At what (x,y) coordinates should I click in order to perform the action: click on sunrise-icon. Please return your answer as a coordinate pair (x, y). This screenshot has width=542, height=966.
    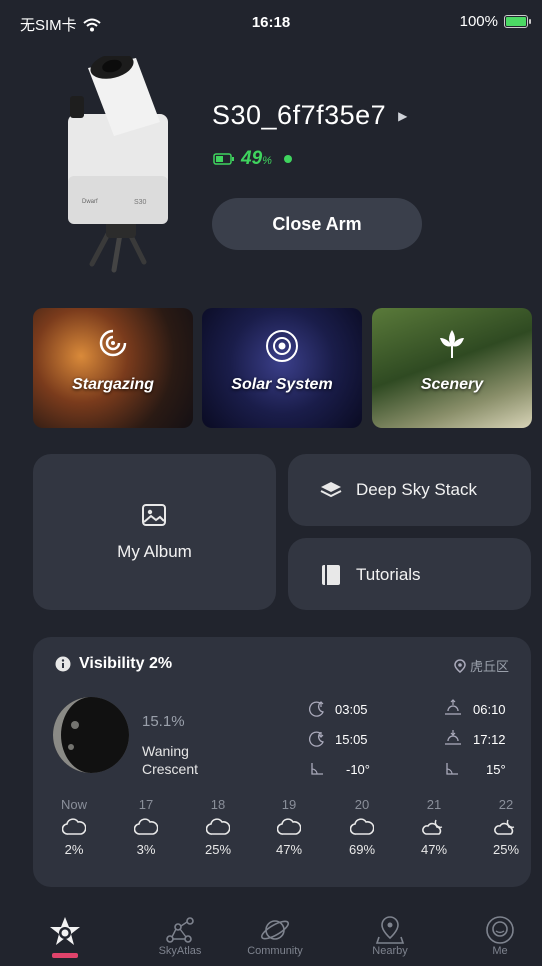
    Looking at the image, I should click on (453, 707).